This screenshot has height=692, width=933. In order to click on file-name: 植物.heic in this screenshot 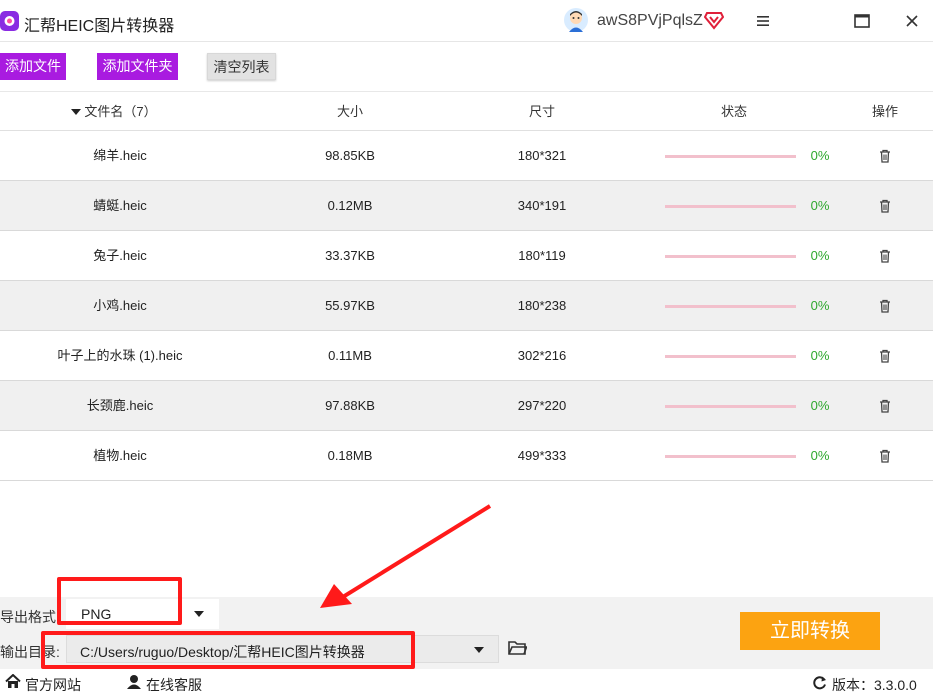, I will do `click(120, 455)`.